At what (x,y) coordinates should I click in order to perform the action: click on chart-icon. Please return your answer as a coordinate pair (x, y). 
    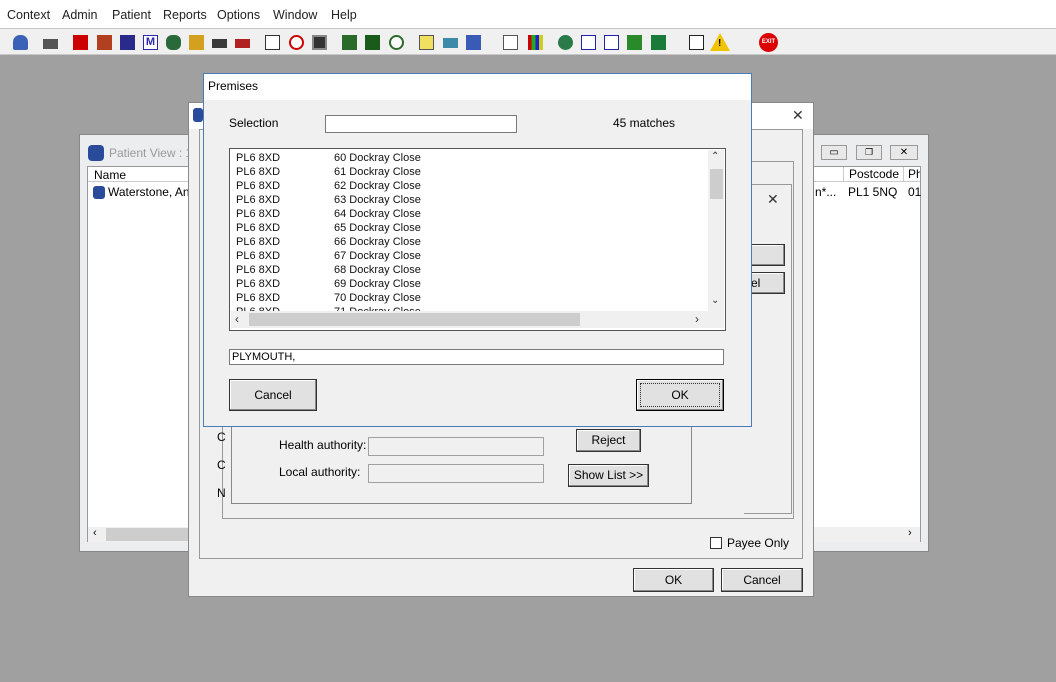
    Looking at the image, I should click on (372, 42).